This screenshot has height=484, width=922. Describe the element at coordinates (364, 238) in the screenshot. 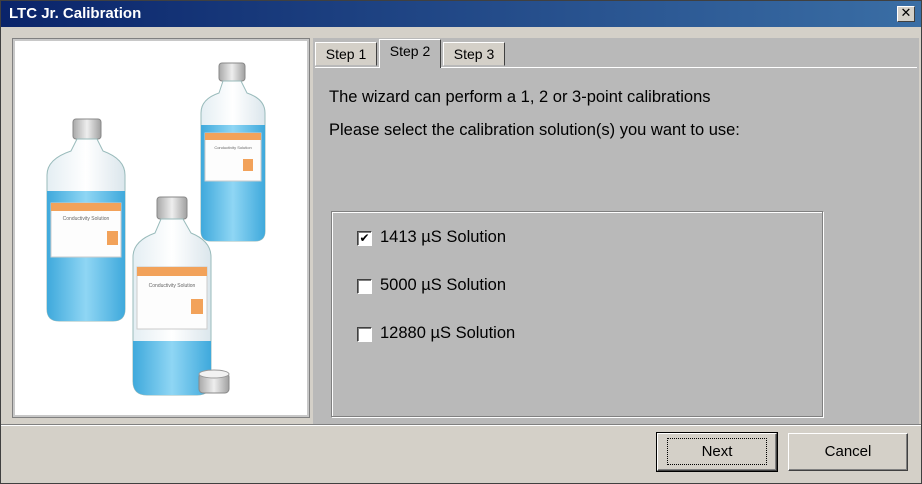

I see `checkbox-1413: ✔` at that location.